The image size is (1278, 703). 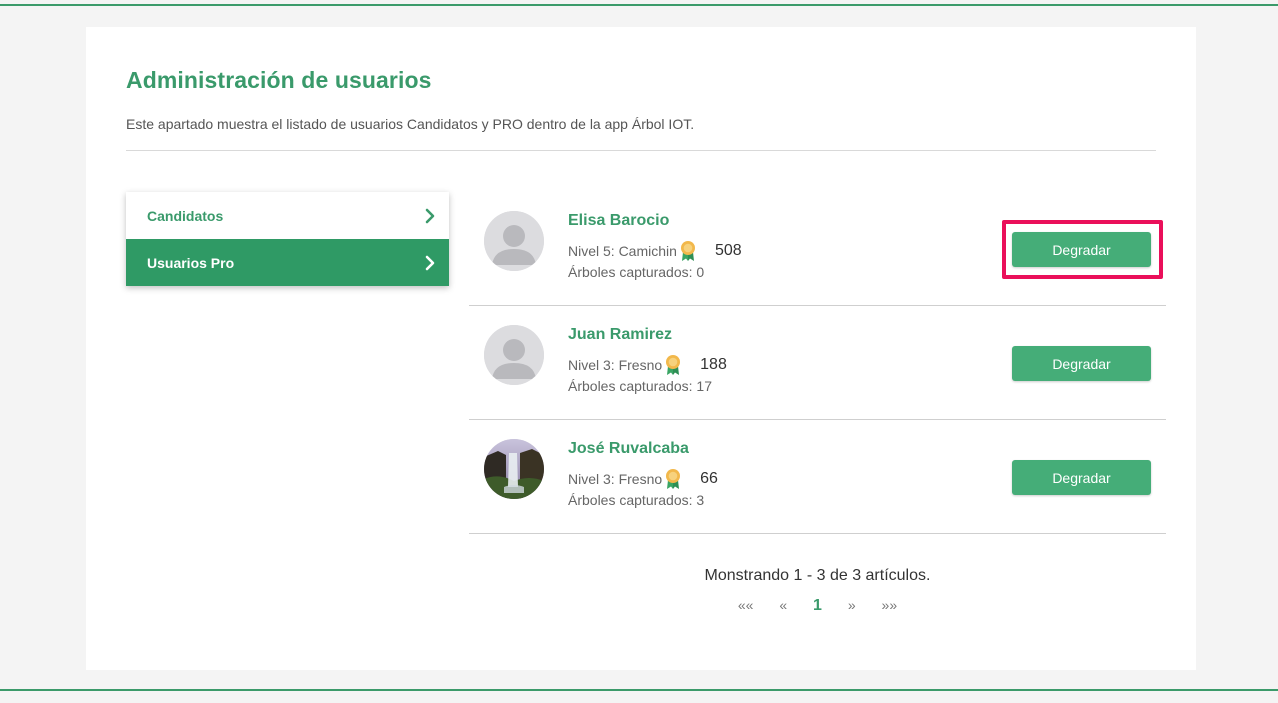 What do you see at coordinates (185, 215) in the screenshot?
I see `sidebar-item-label: Candidatos` at bounding box center [185, 215].